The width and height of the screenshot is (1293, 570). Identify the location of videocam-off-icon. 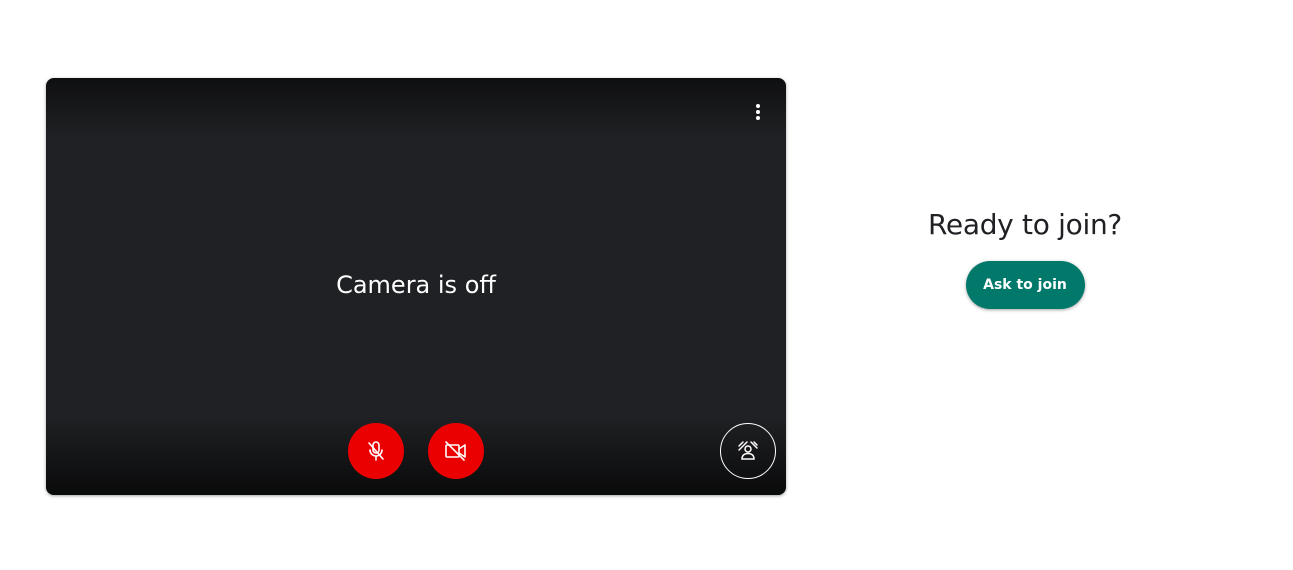
(455, 451).